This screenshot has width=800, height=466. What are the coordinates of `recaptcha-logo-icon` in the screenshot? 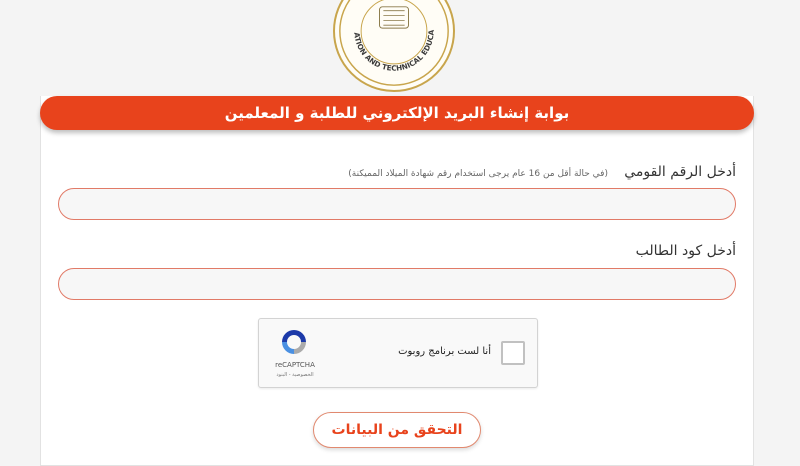 It's located at (294, 342).